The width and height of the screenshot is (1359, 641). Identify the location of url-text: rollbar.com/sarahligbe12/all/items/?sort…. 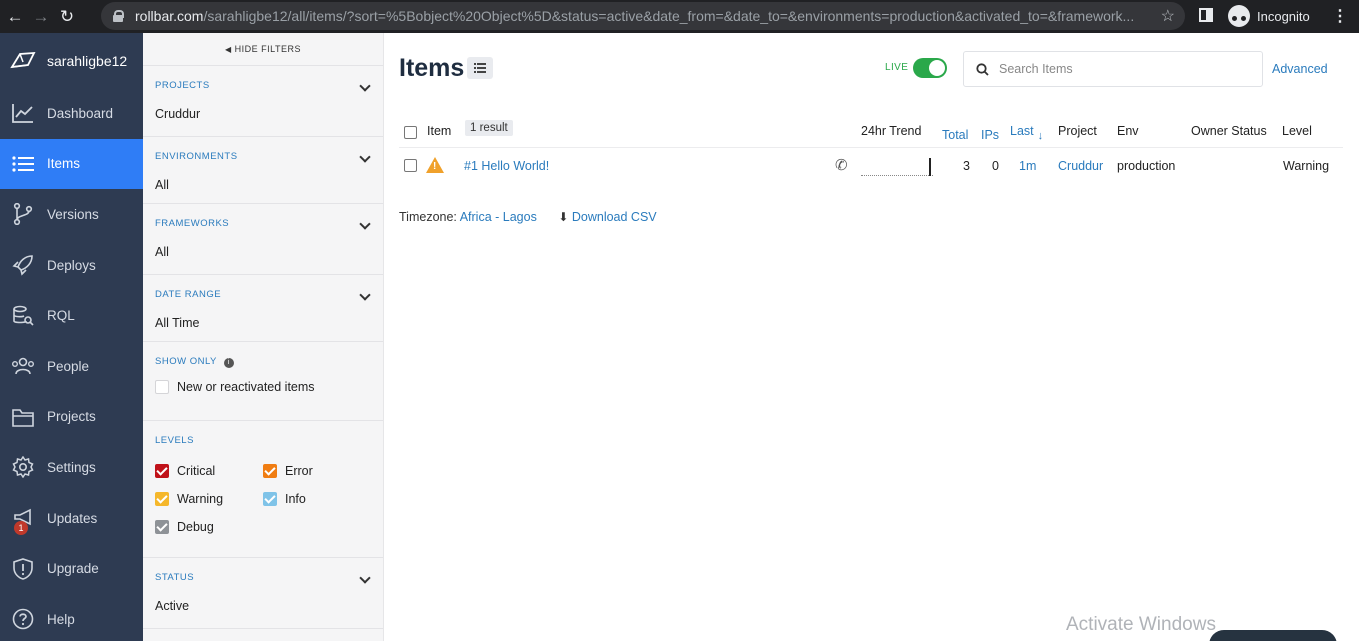
(640, 16).